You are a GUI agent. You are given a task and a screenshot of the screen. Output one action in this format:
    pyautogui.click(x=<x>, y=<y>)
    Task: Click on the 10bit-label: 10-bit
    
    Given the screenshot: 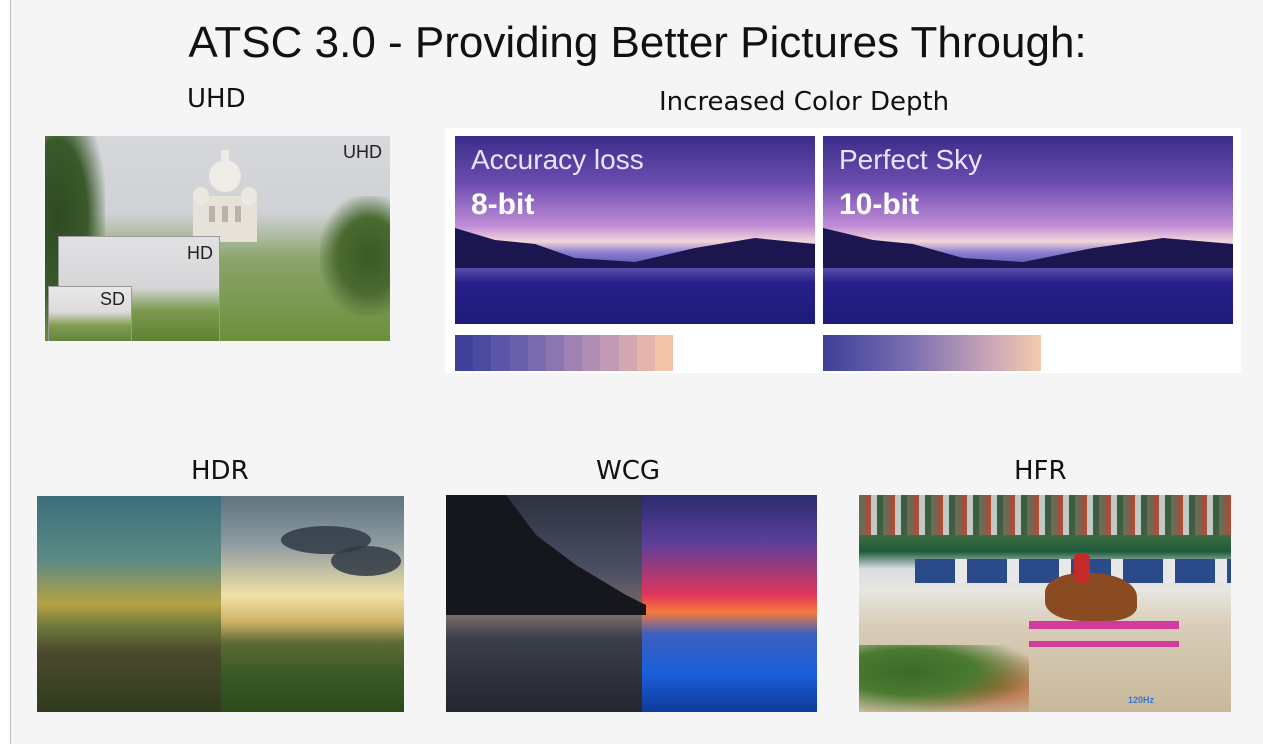 What is the action you would take?
    pyautogui.click(x=879, y=204)
    